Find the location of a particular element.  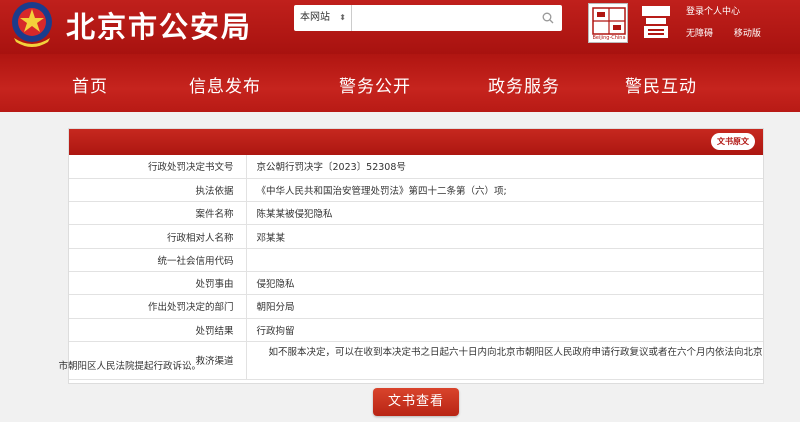

search-scope-select: 本网站 ⬍ is located at coordinates (323, 18).